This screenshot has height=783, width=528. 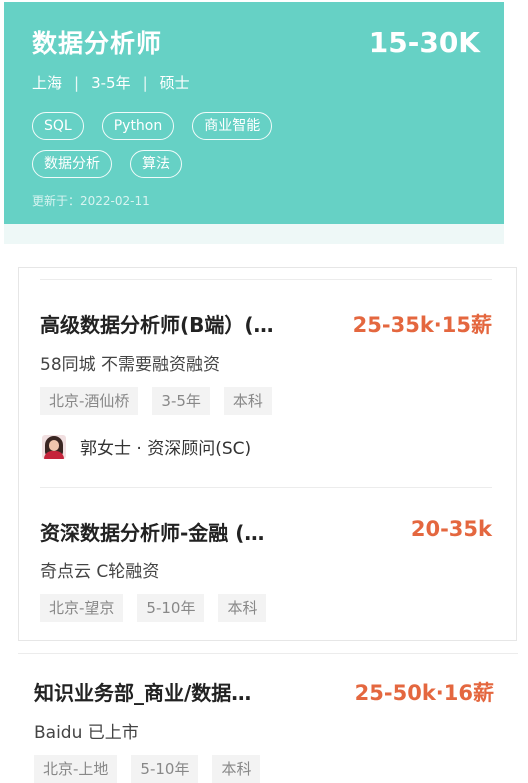 What do you see at coordinates (451, 529) in the screenshot?
I see `job-card-salary: 20-35k` at bounding box center [451, 529].